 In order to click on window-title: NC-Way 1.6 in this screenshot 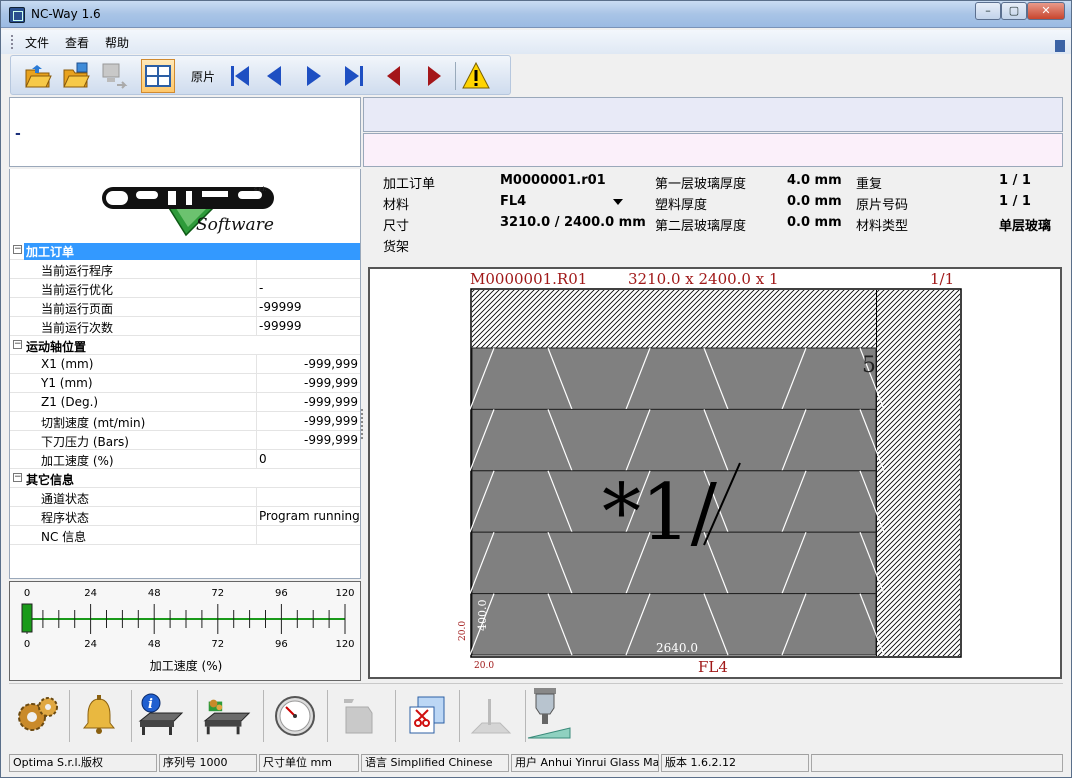, I will do `click(66, 14)`.